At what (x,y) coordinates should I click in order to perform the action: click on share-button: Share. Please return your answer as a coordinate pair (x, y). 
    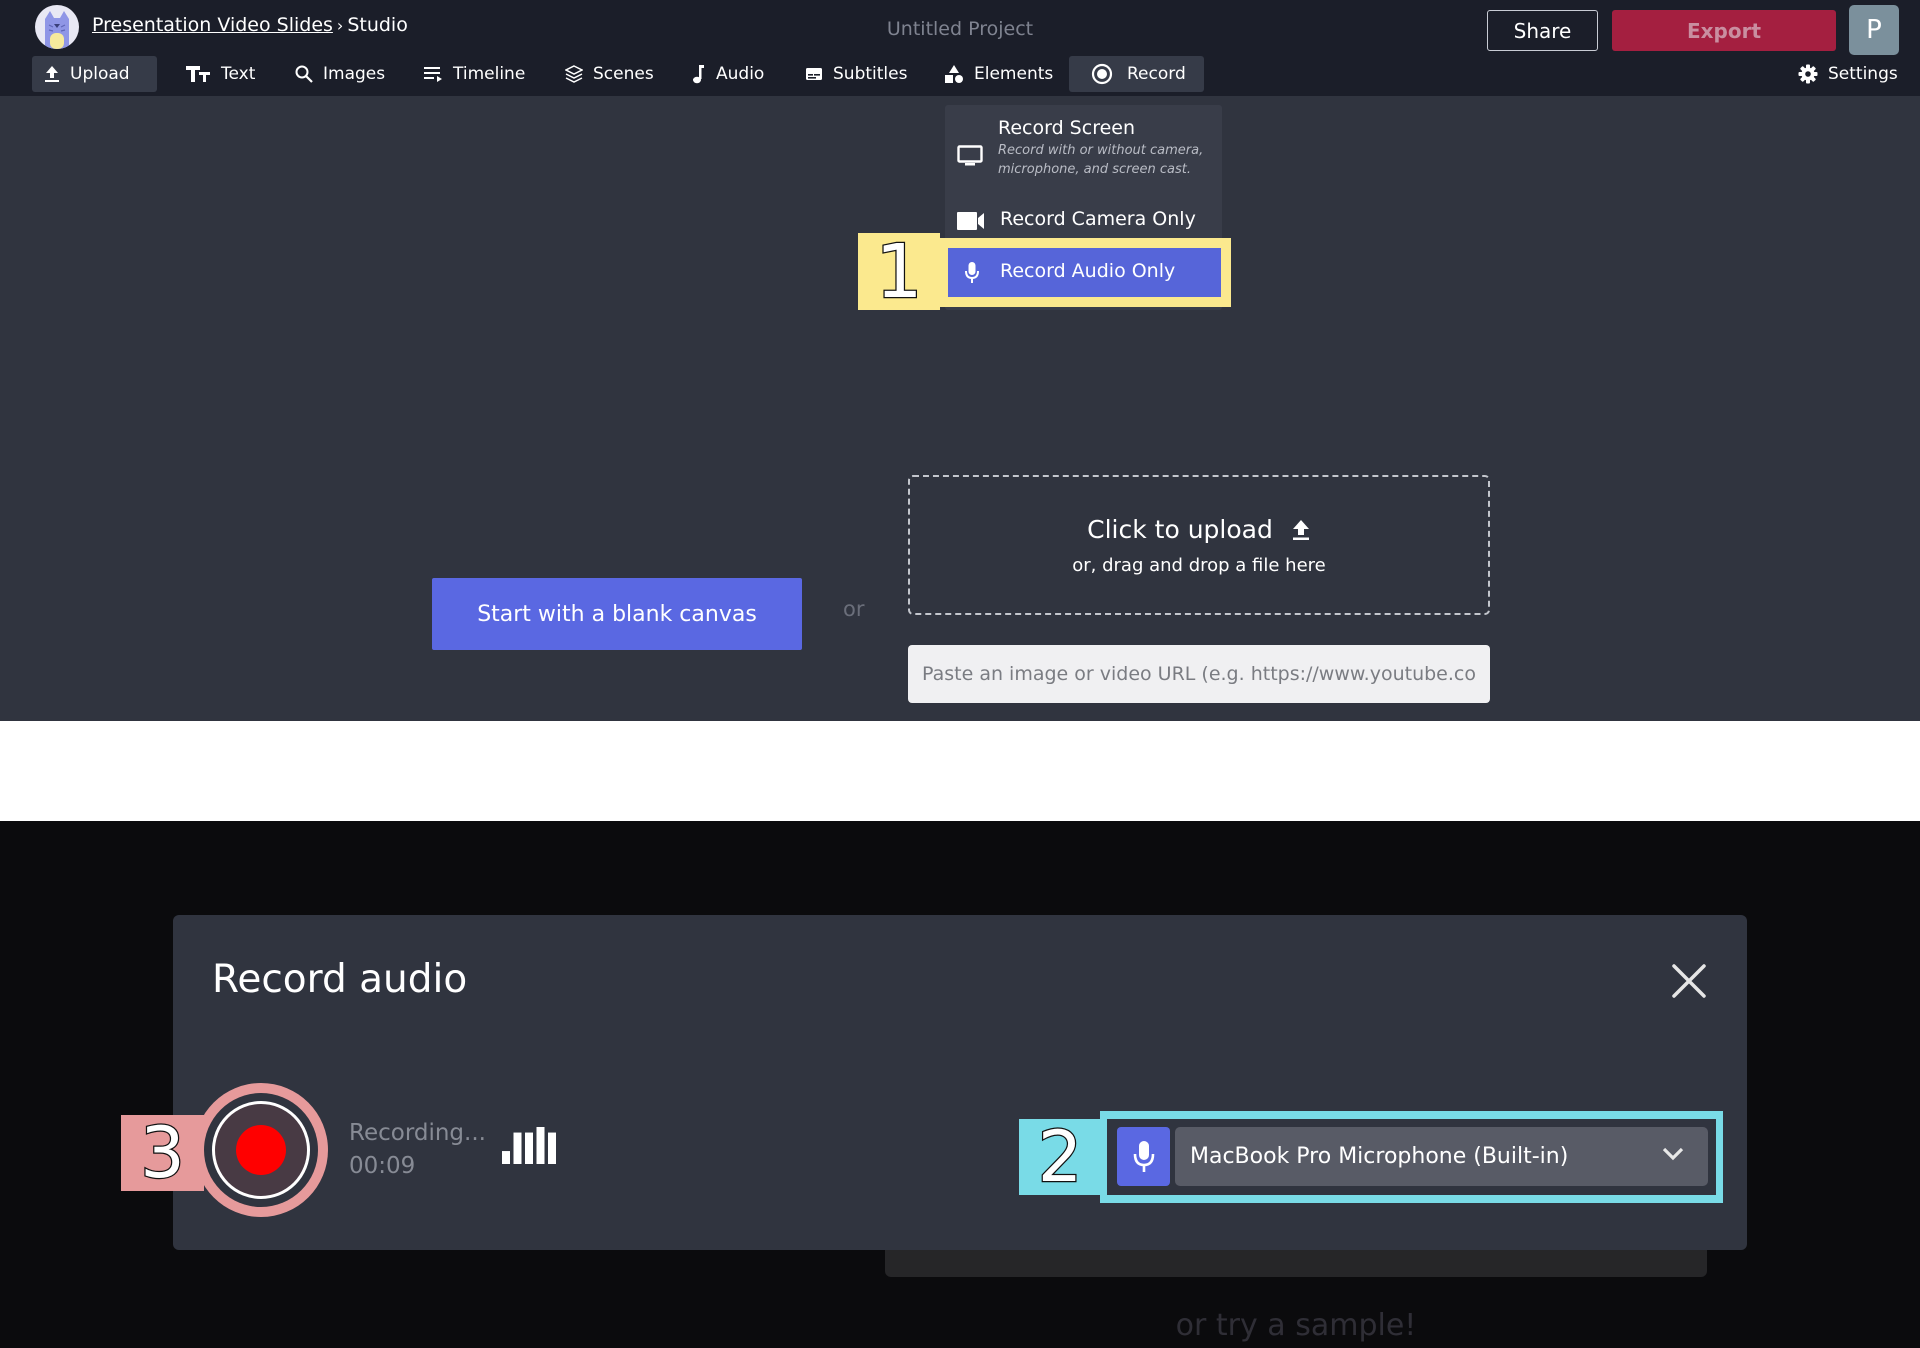
    Looking at the image, I should click on (1542, 30).